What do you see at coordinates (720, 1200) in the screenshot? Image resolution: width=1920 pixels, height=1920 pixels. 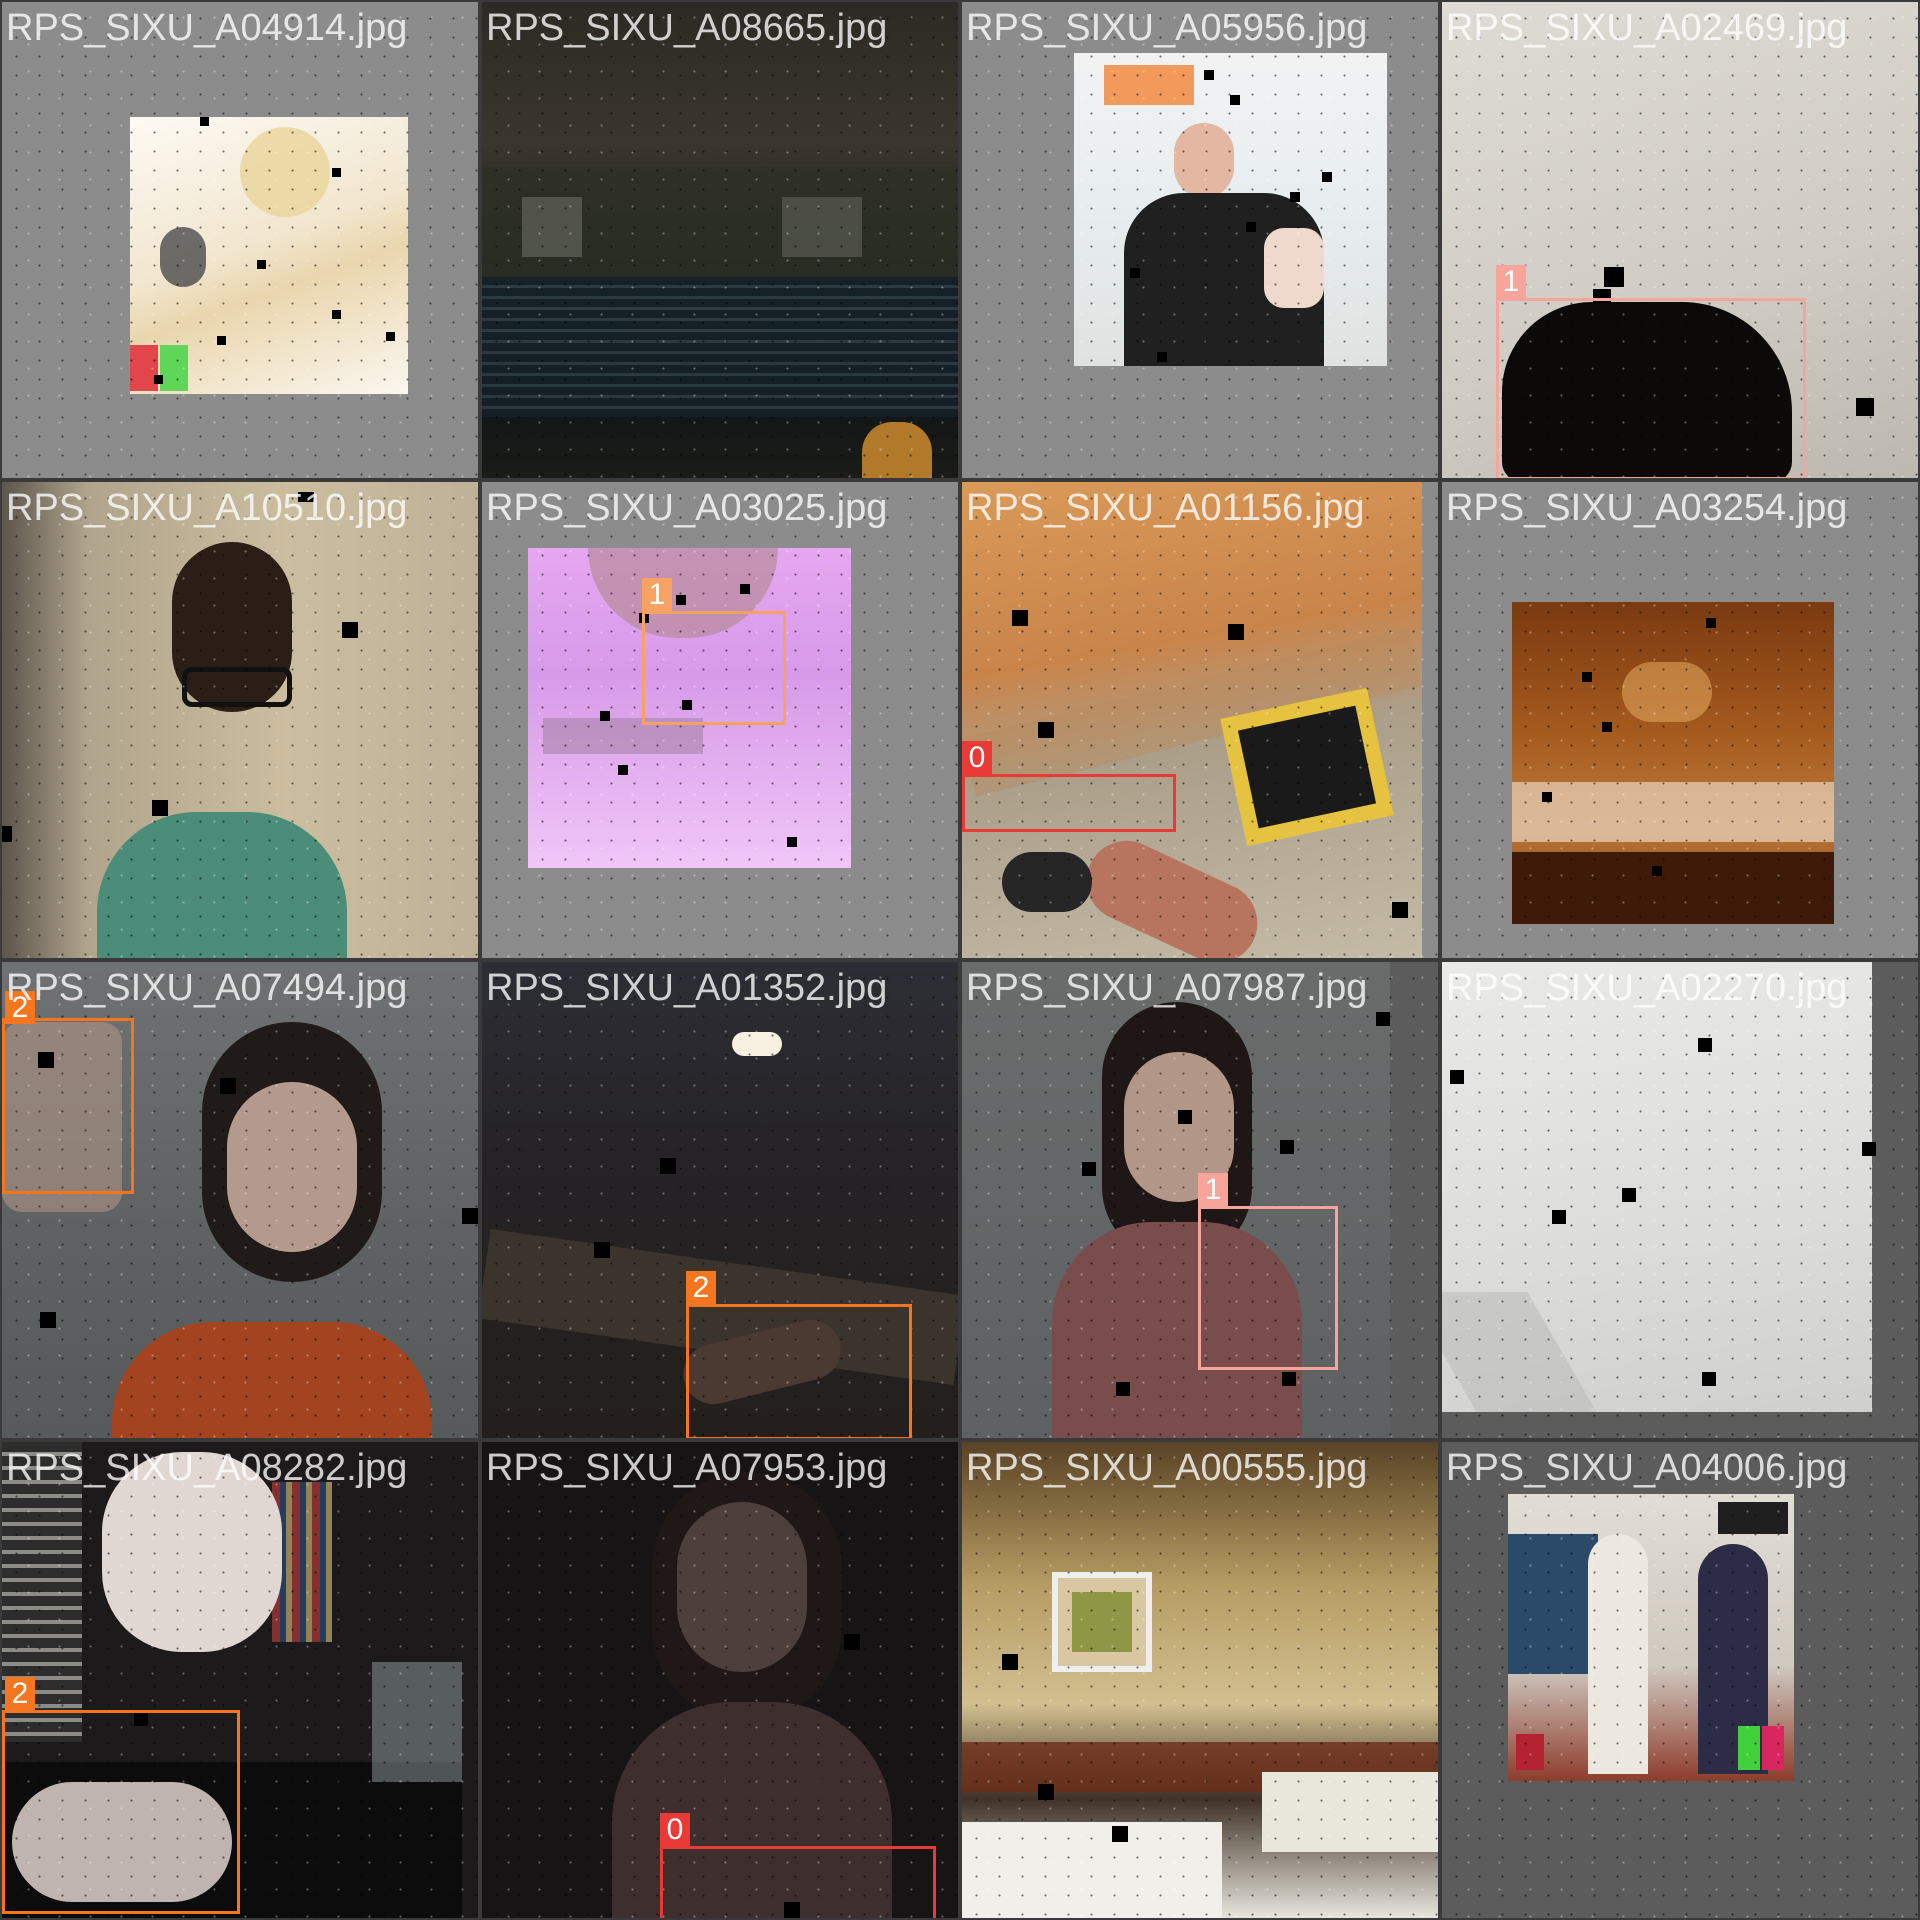 I see `mosaic-tile: 2 RPS_SIXU_A01352.jpg` at bounding box center [720, 1200].